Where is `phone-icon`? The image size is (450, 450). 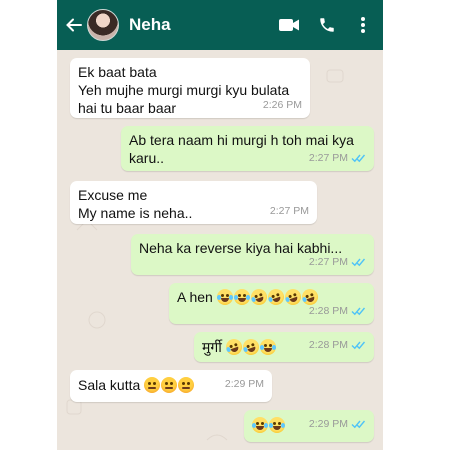 phone-icon is located at coordinates (327, 25).